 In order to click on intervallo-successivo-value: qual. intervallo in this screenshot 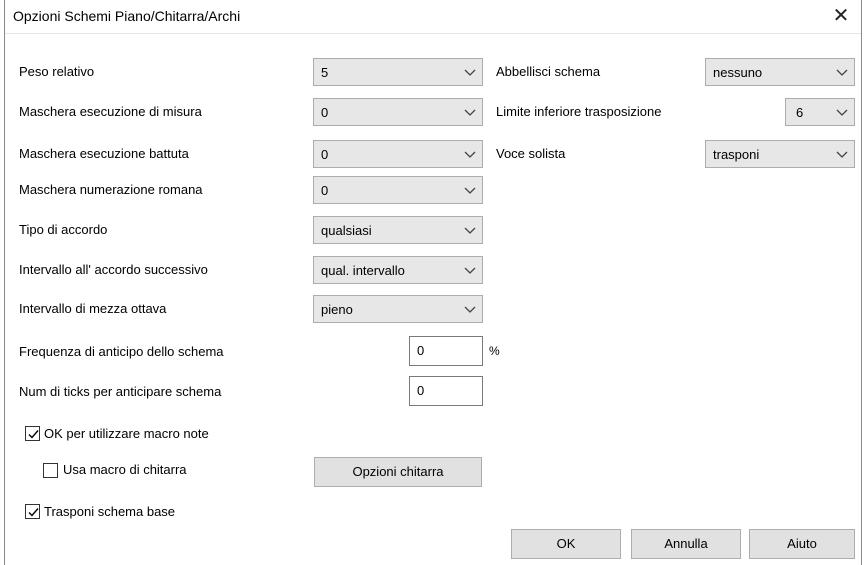, I will do `click(363, 270)`.